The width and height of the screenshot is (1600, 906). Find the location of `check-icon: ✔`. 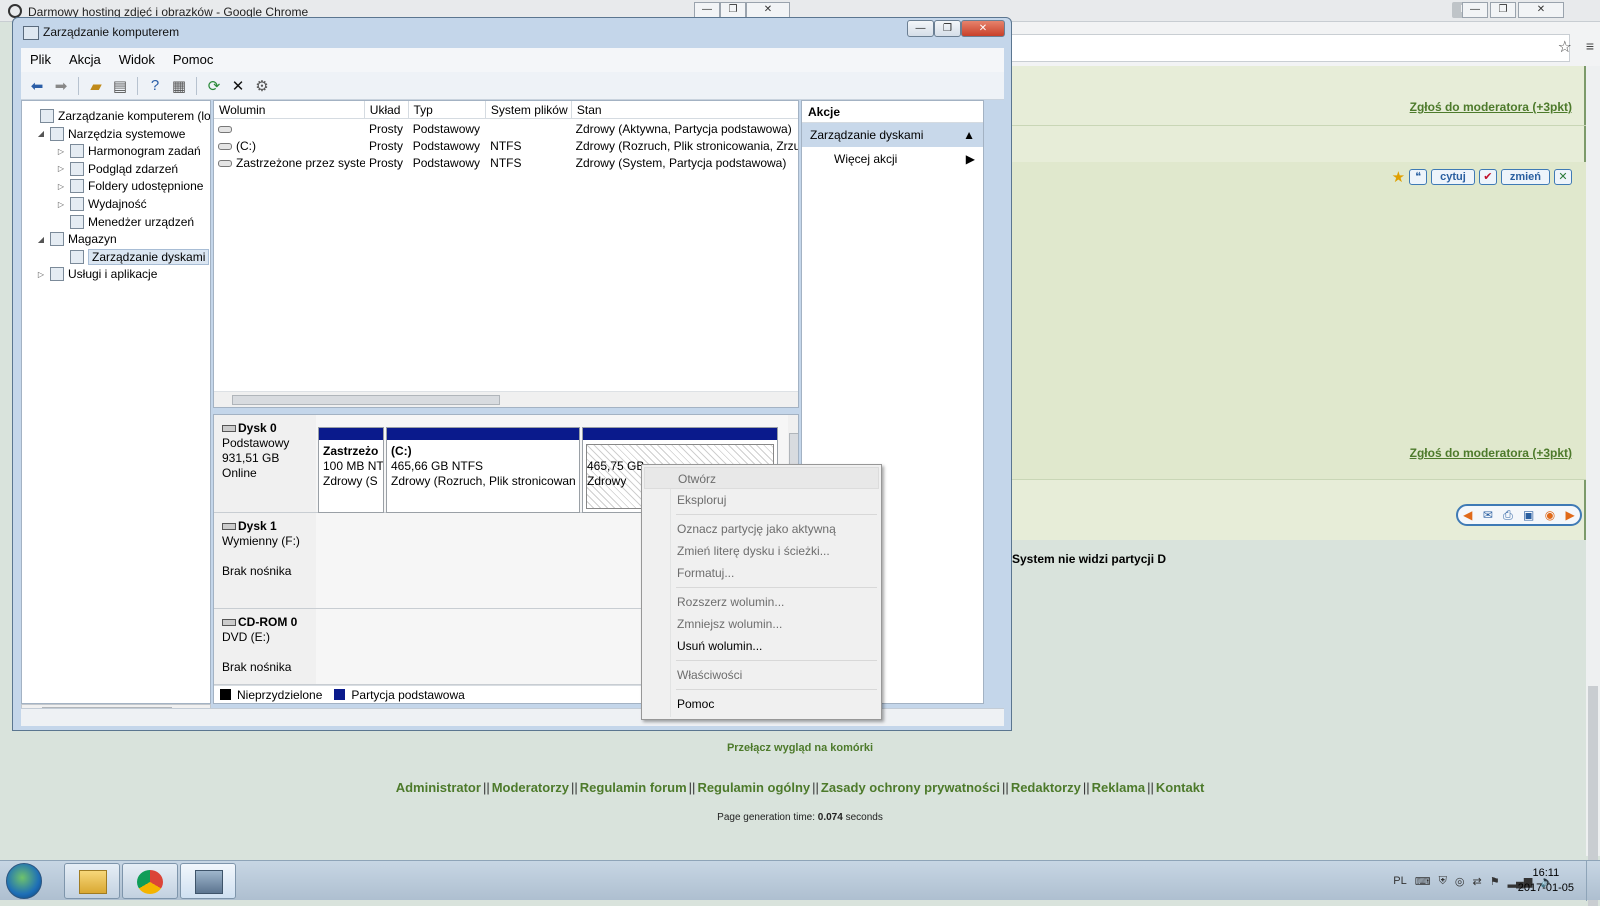

check-icon: ✔ is located at coordinates (1487, 177).